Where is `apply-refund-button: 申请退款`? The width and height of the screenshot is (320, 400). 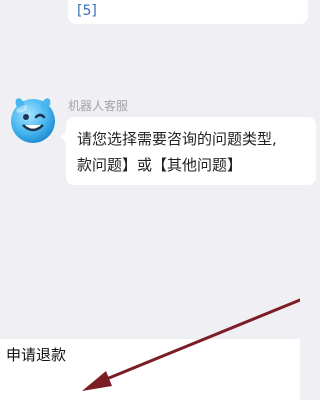
apply-refund-button: 申请退款 is located at coordinates (36, 355).